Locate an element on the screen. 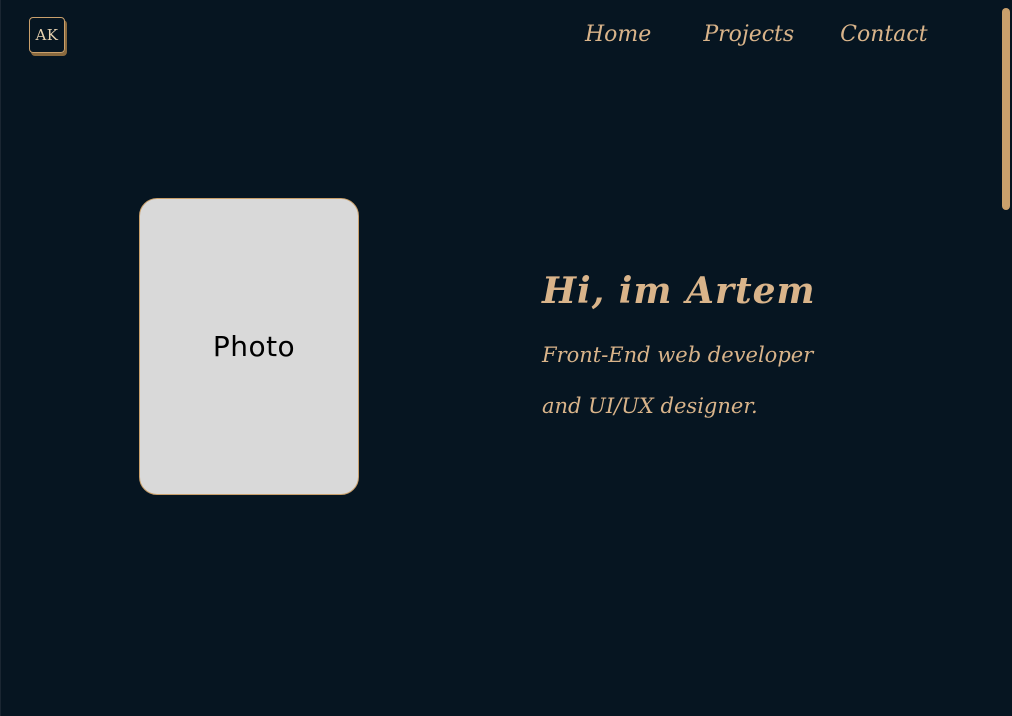 This screenshot has height=716, width=1012. scrollbar-thumb is located at coordinates (1006, 109).